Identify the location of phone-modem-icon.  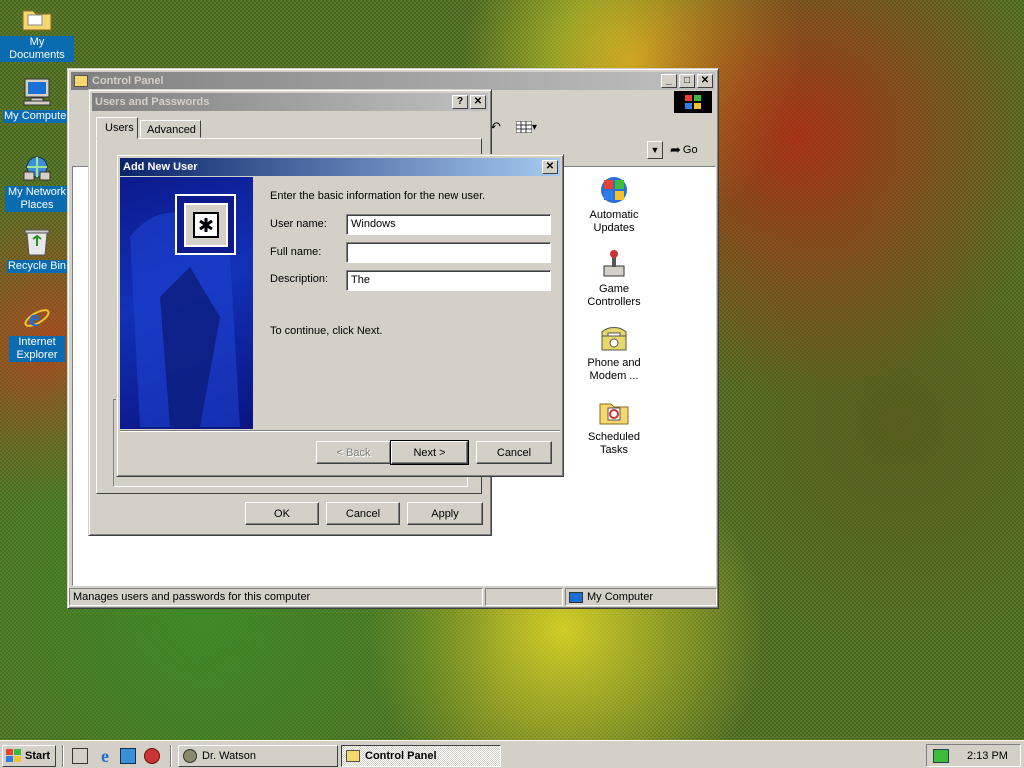
(614, 338).